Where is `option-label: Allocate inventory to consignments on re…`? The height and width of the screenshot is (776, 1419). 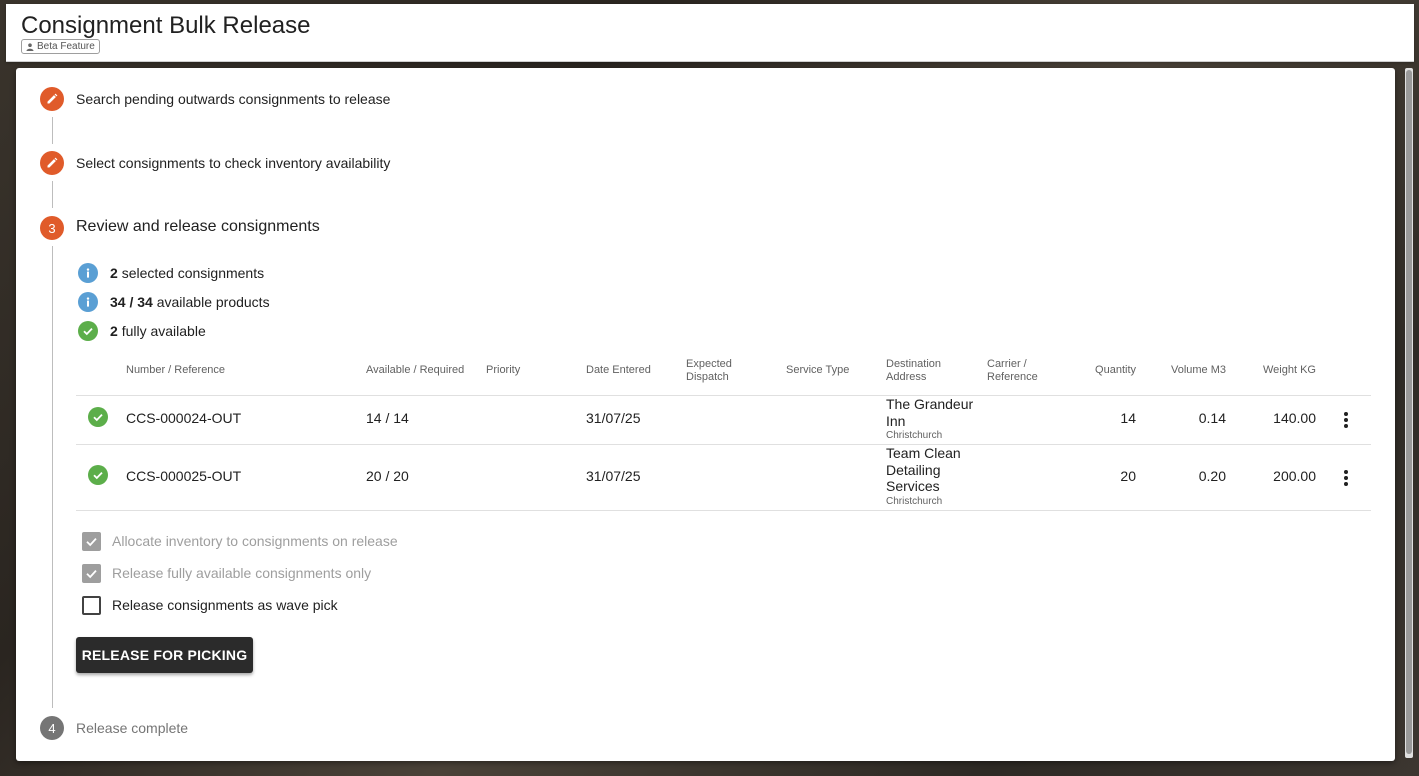
option-label: Allocate inventory to consignments on re… is located at coordinates (255, 541).